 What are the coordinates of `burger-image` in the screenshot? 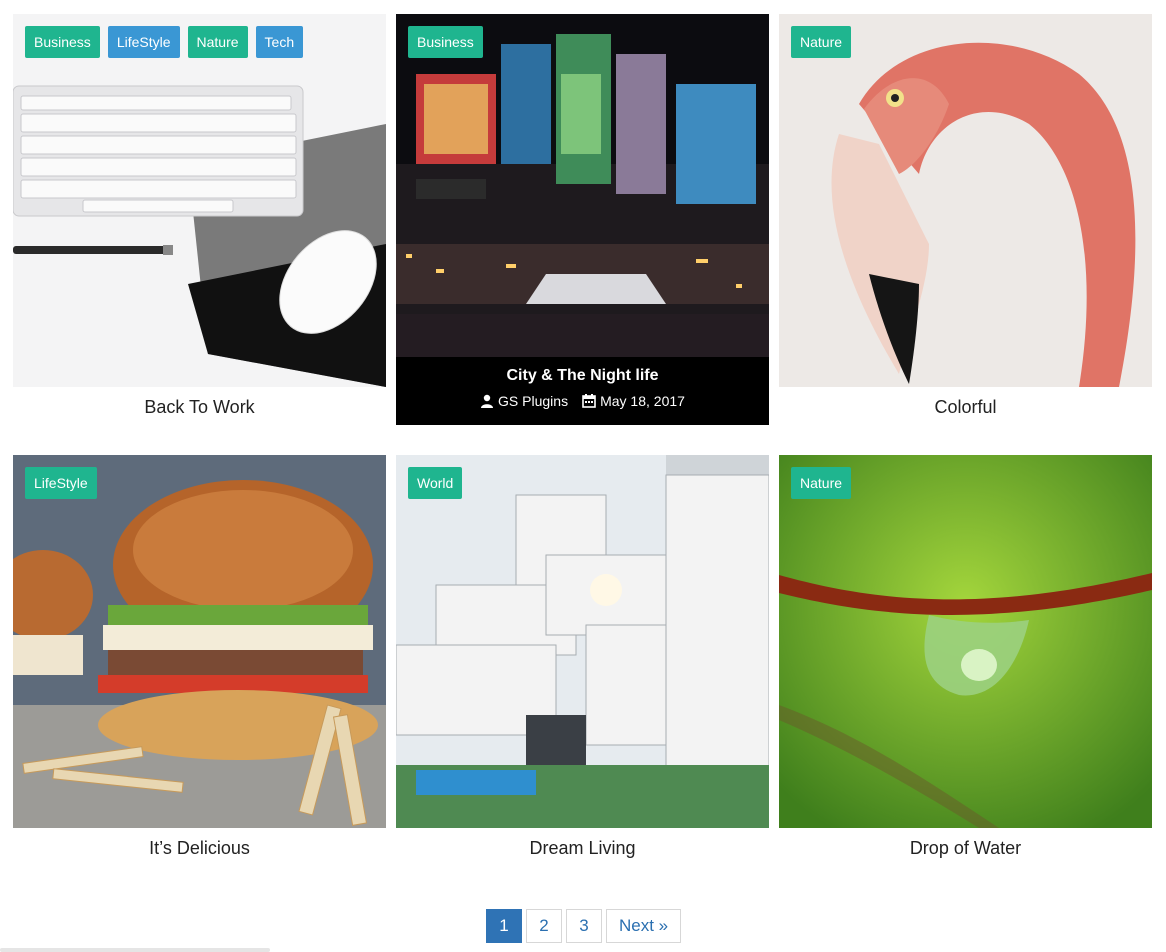 It's located at (199, 641).